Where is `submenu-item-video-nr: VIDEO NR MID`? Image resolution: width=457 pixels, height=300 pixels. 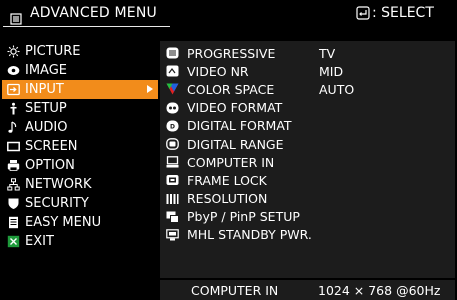 submenu-item-video-nr: VIDEO NR MID is located at coordinates (307, 71).